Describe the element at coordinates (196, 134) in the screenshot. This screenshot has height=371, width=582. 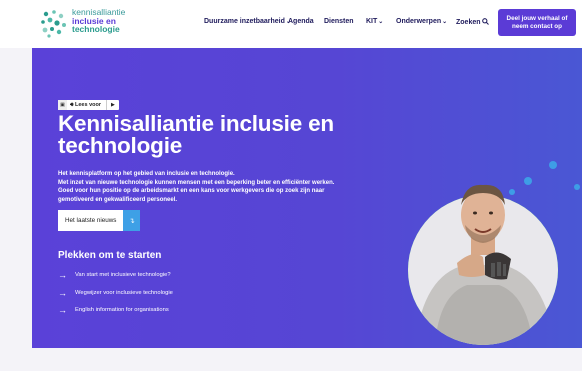
I see `page-title: Kennisalliantie inclusie en technologie` at that location.